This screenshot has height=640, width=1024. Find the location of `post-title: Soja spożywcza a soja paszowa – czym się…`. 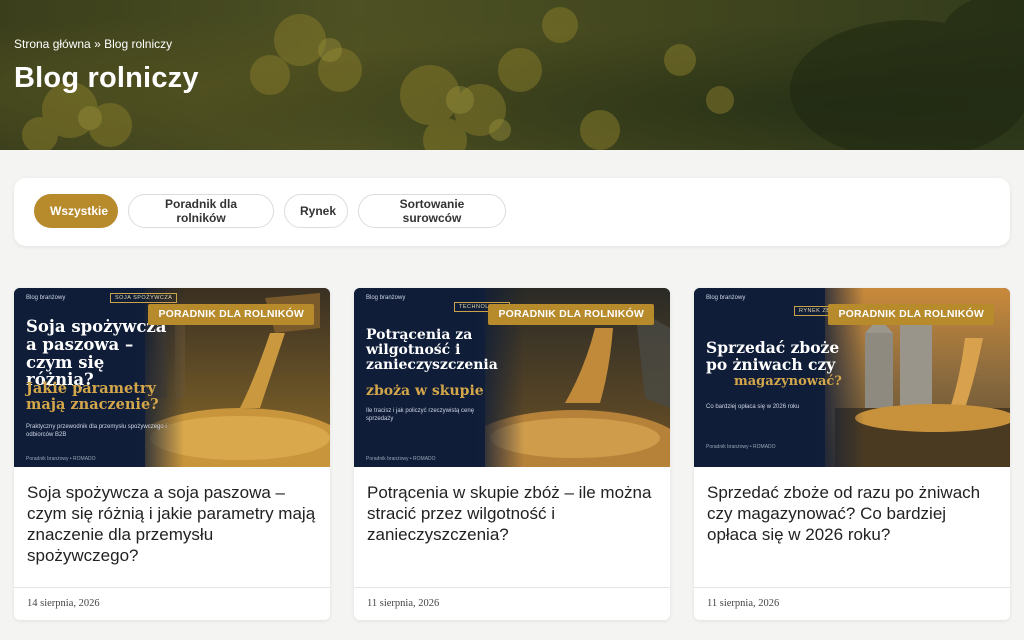

post-title: Soja spożywcza a soja paszowa – czym się… is located at coordinates (173, 524).